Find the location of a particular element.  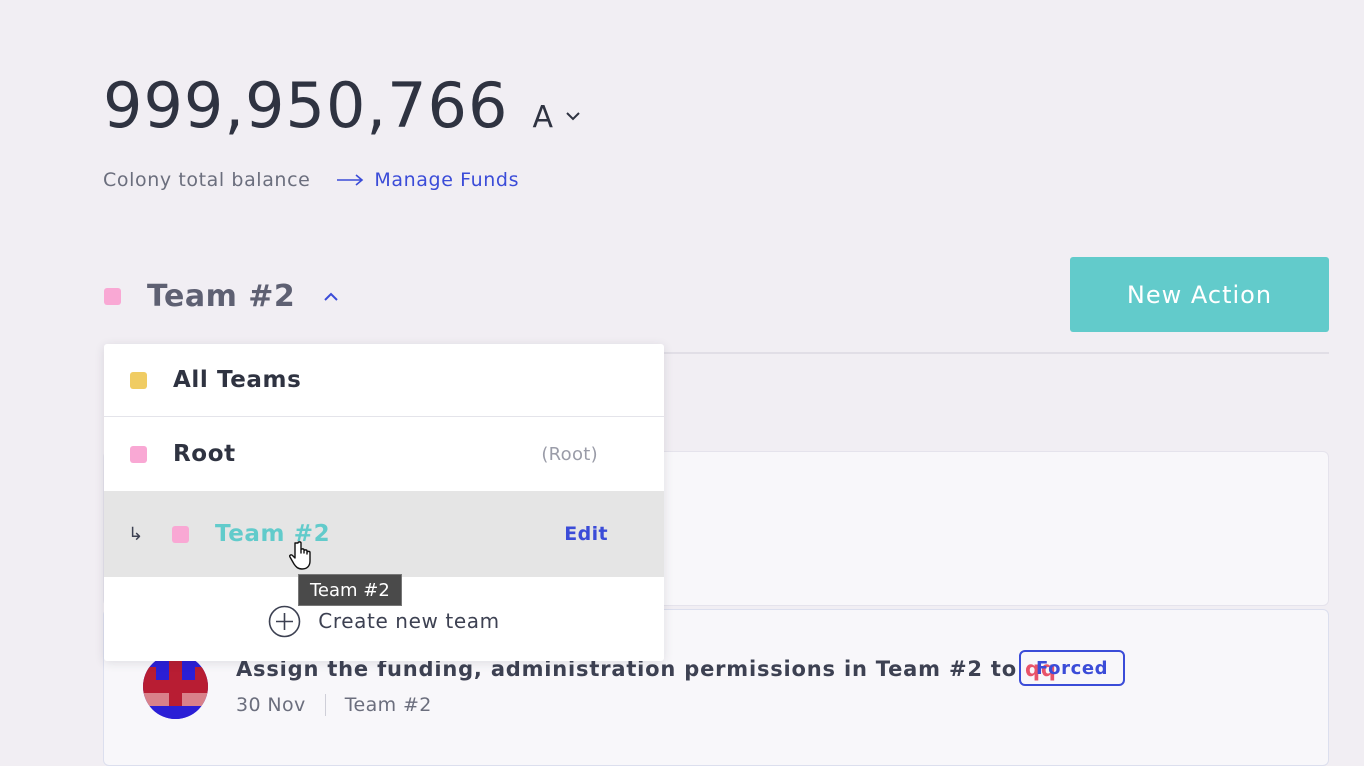

meta-separator is located at coordinates (325, 705).